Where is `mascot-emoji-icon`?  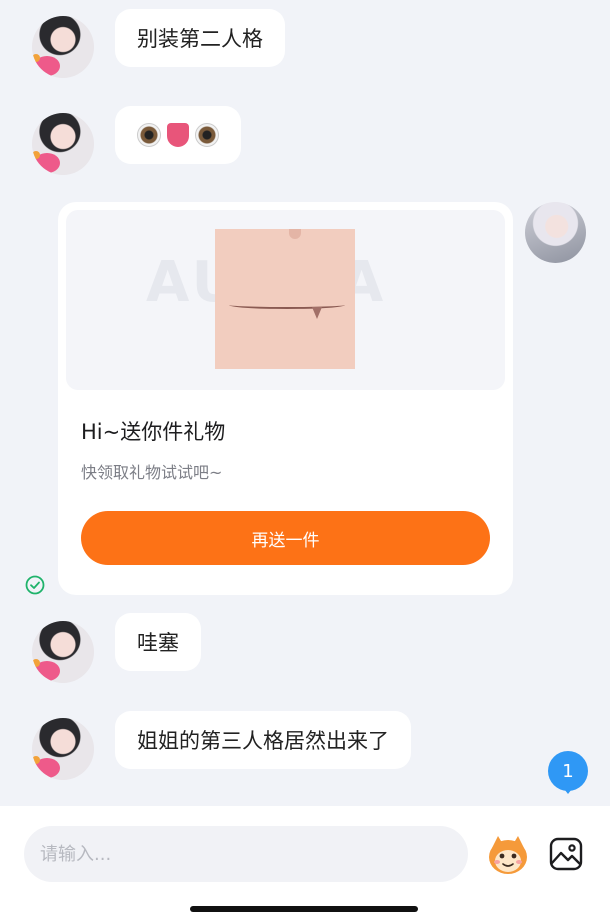
mascot-emoji-icon is located at coordinates (508, 855).